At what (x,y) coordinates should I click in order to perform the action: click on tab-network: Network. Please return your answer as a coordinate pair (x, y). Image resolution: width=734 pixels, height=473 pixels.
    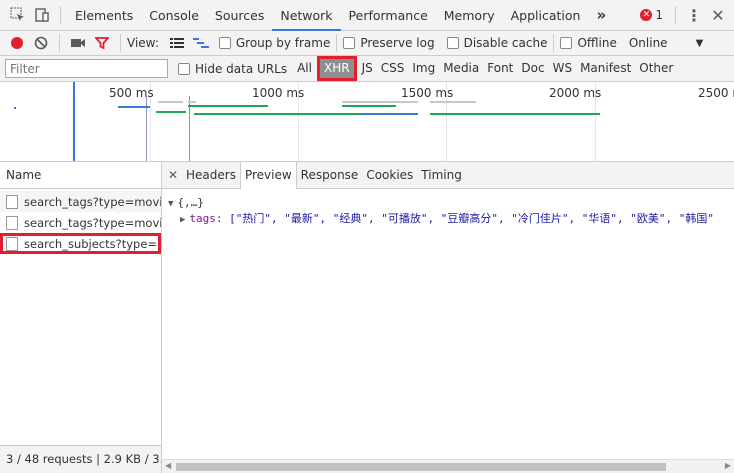
    Looking at the image, I should click on (306, 15).